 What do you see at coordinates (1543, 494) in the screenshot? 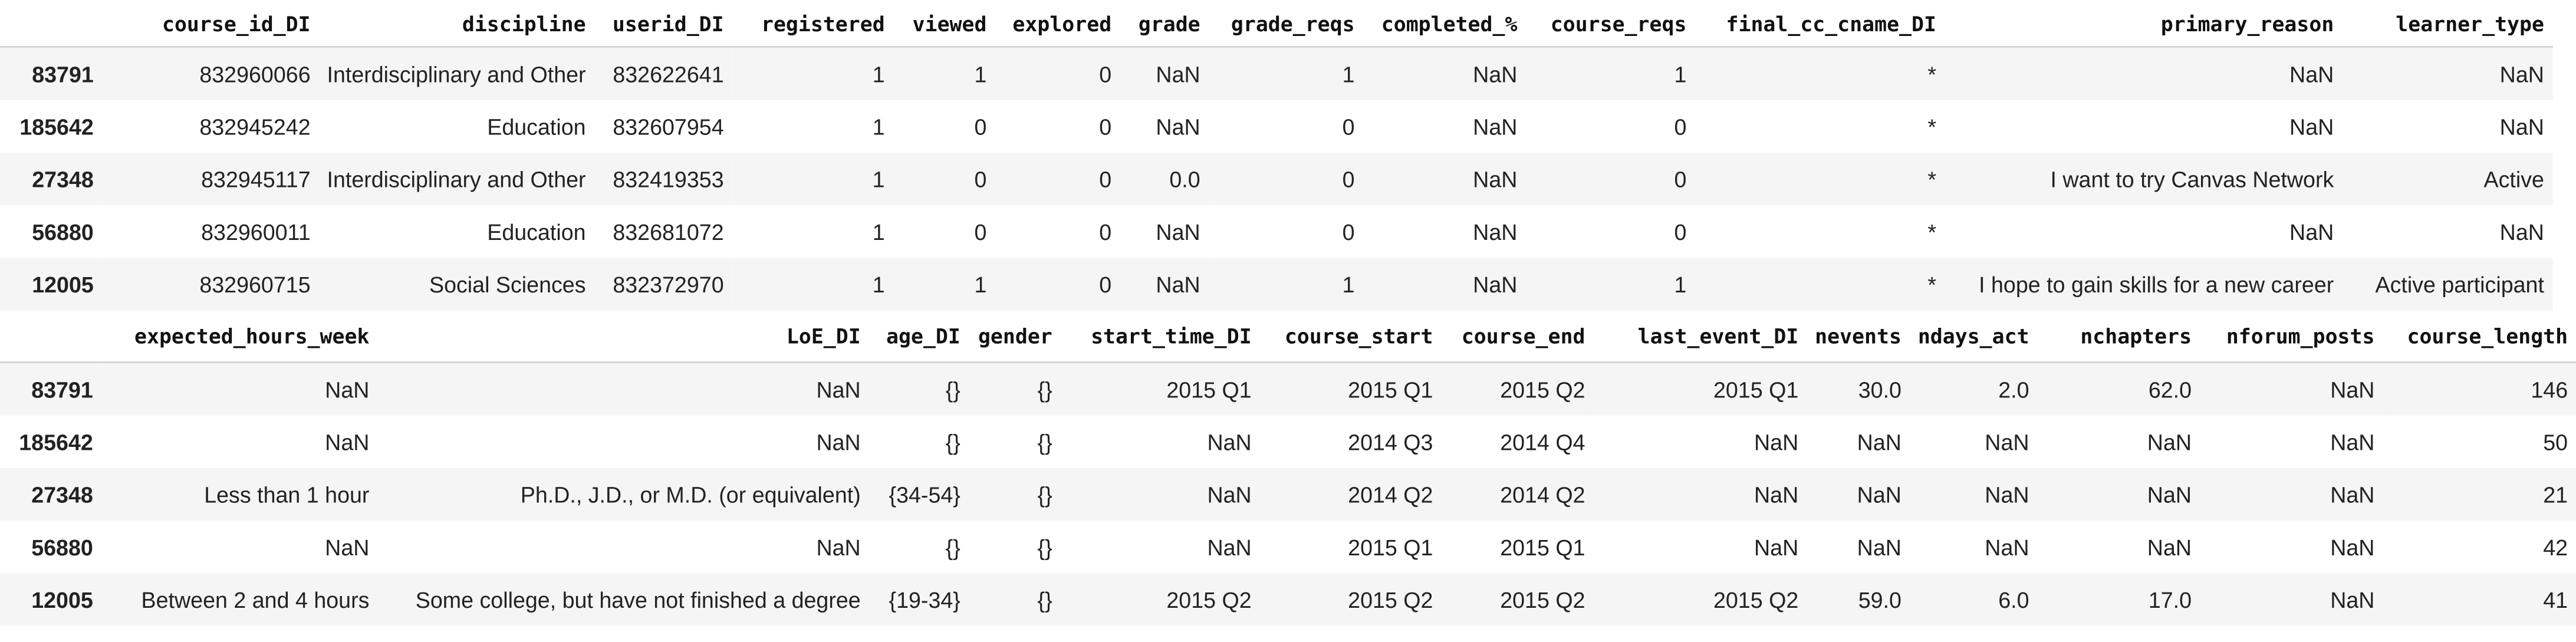
I see `table-cell: 2014 Q2` at bounding box center [1543, 494].